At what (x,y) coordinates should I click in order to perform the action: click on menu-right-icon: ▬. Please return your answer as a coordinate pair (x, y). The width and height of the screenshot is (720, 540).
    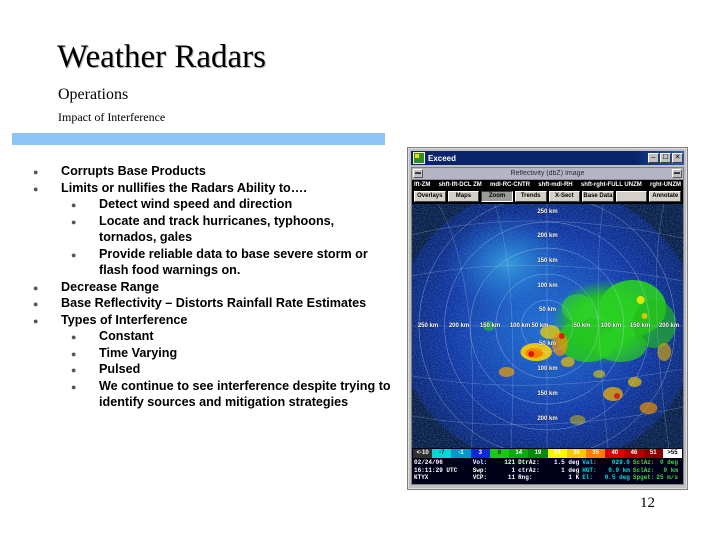
    Looking at the image, I should click on (677, 173).